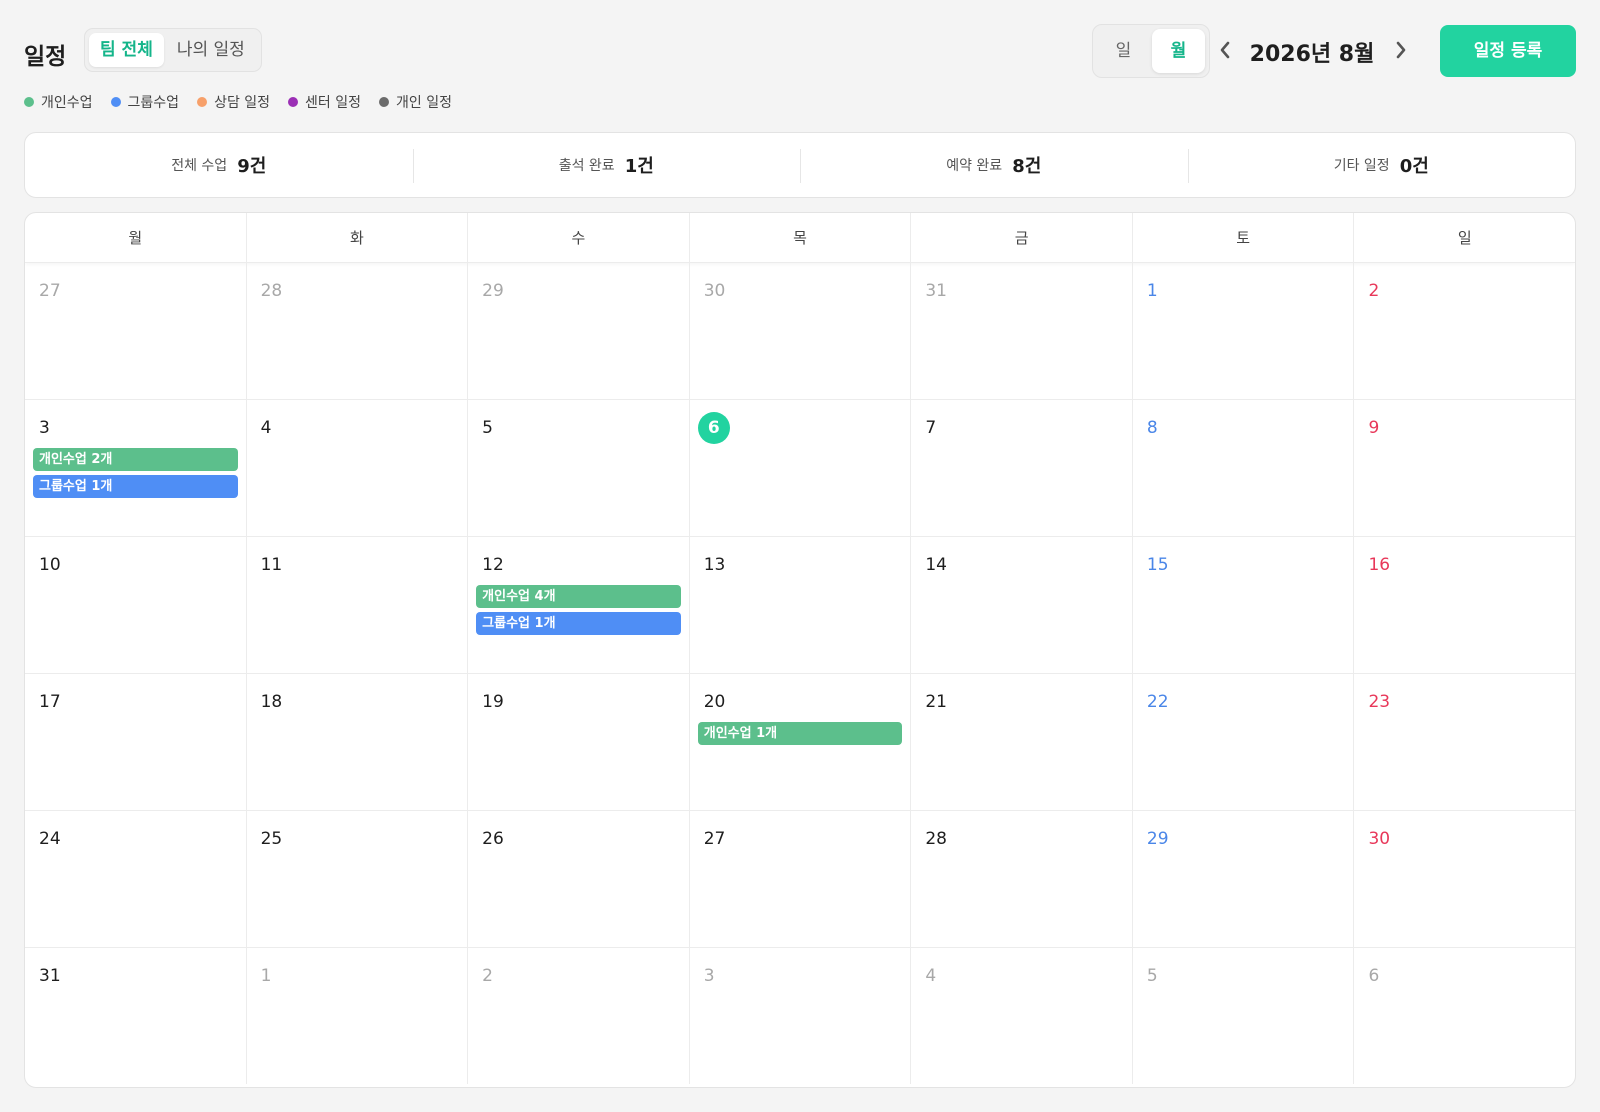 Image resolution: width=1600 pixels, height=1112 pixels. I want to click on week-row: 24 25 26 27 28 29 30, so click(800, 879).